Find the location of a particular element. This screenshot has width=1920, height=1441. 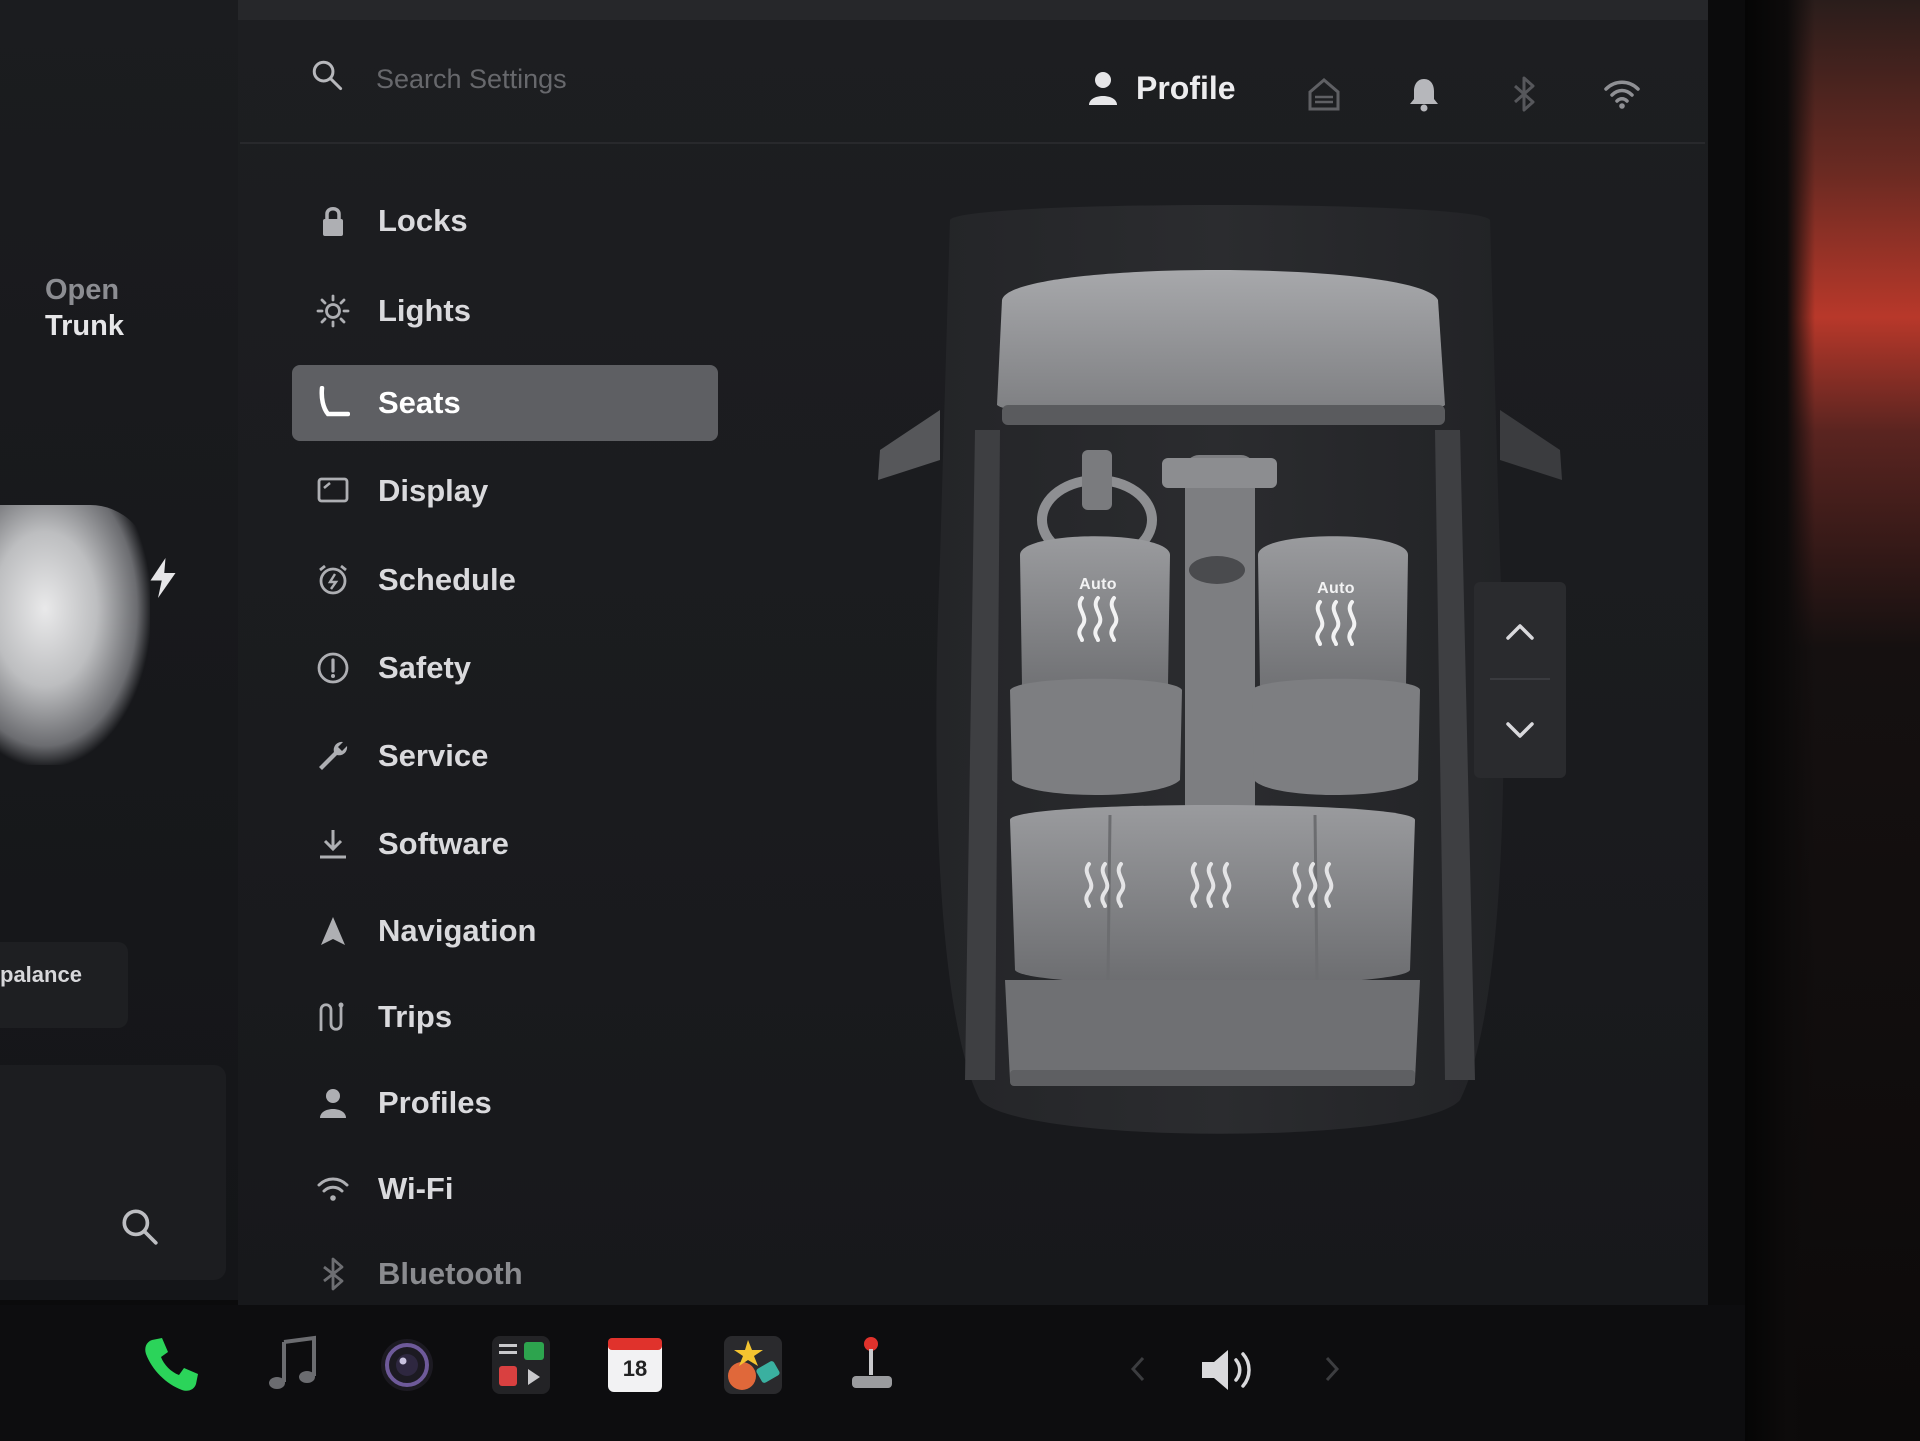

menu-item-locks: Locks is located at coordinates (505, 221).